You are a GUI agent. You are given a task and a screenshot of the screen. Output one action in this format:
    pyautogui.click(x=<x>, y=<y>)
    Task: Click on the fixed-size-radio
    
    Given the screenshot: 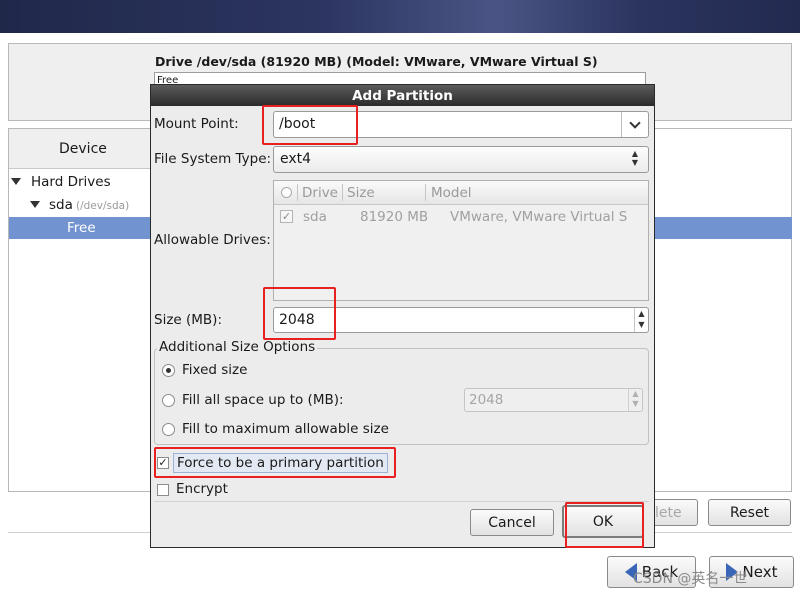 What is the action you would take?
    pyautogui.click(x=168, y=370)
    